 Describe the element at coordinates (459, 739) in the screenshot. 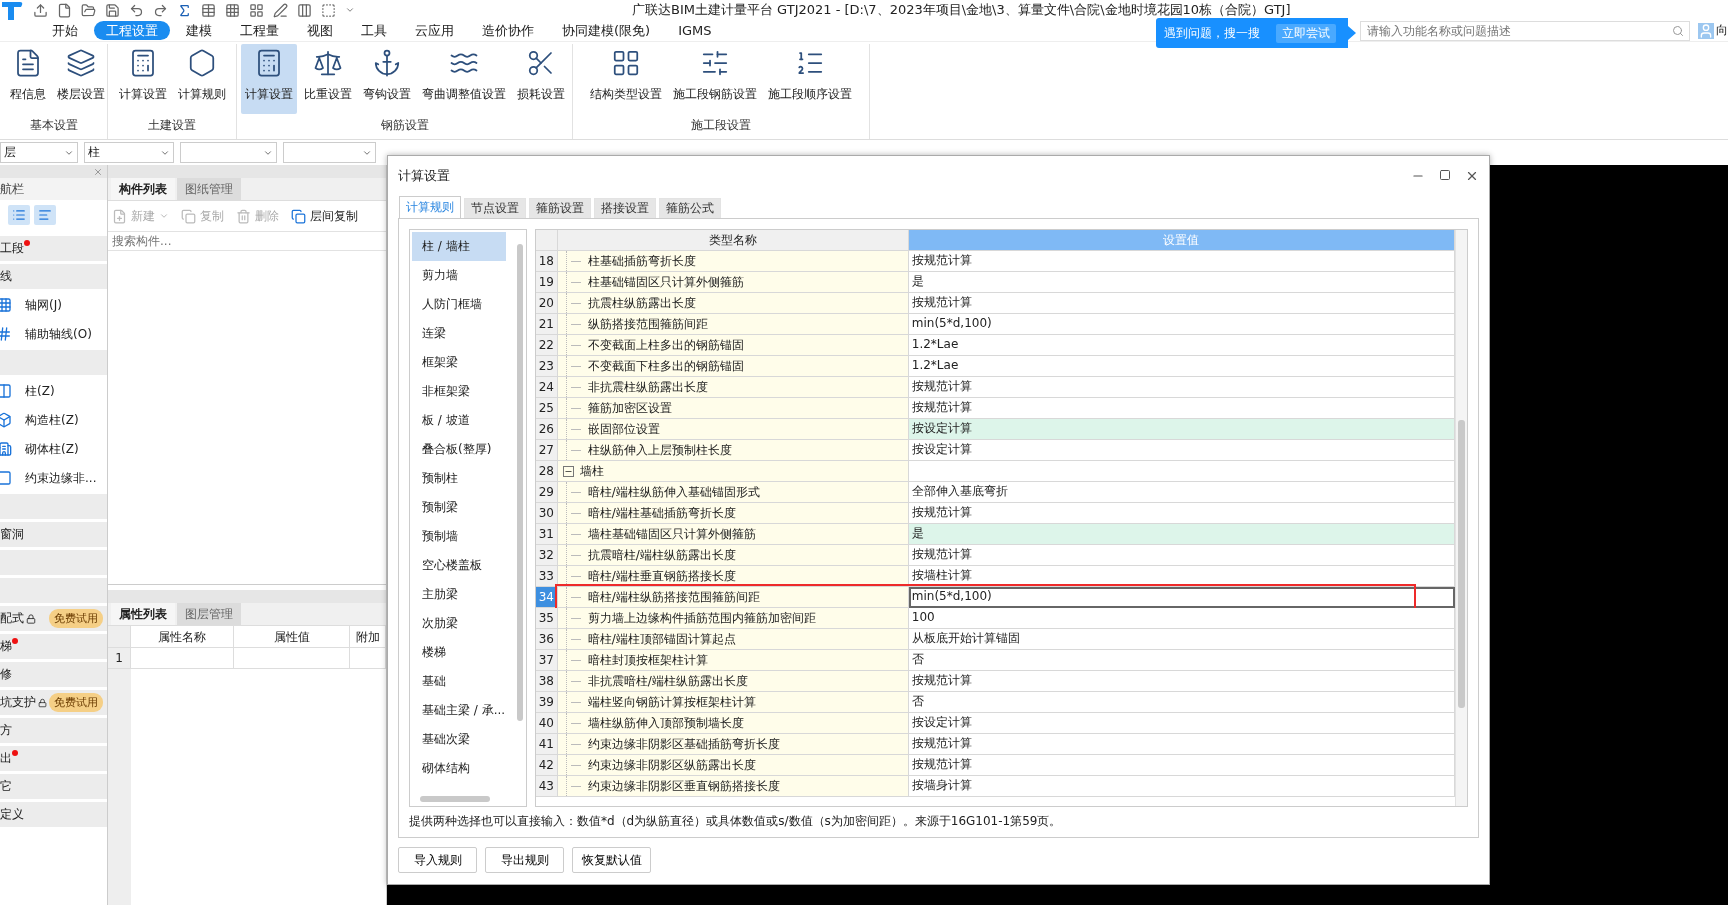

I see `category-item: 基础次梁` at that location.